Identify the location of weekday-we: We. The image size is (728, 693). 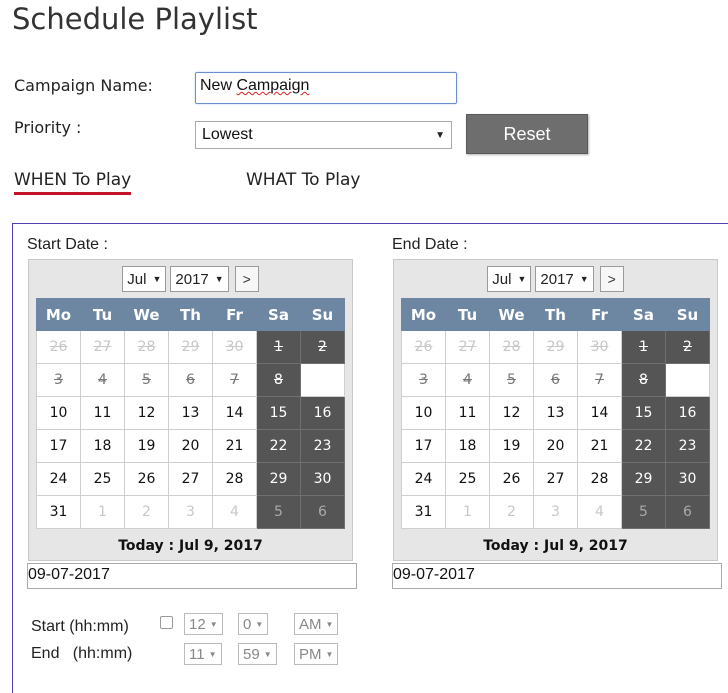
(146, 314).